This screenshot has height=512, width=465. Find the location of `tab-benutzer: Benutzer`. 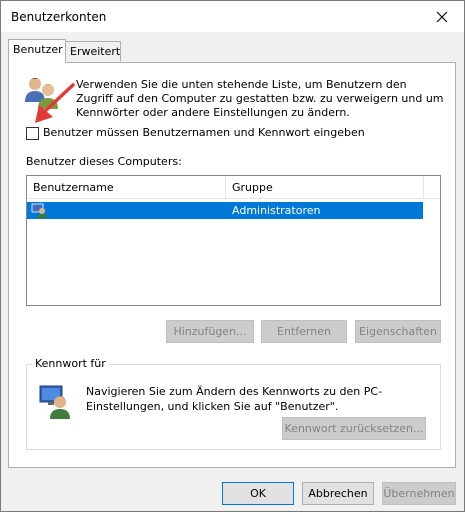

tab-benutzer: Benutzer is located at coordinates (37, 51).